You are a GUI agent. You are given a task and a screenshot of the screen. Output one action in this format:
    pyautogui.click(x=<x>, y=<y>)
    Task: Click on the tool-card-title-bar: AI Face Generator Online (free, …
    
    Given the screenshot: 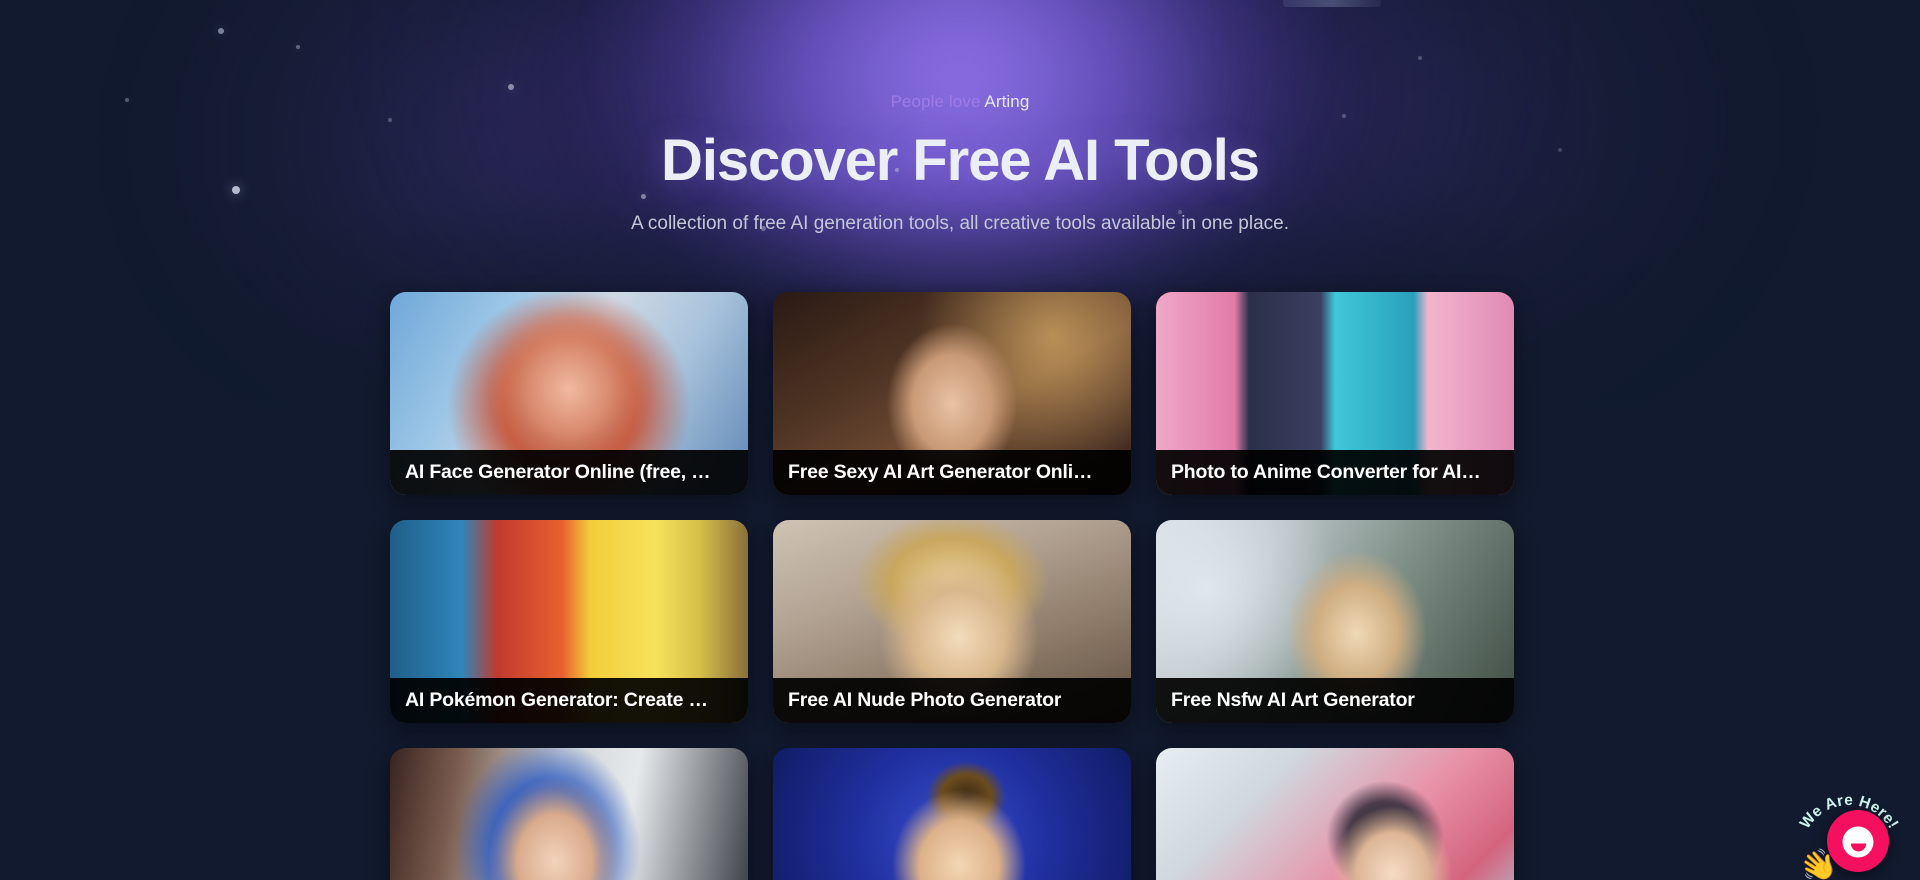 What is the action you would take?
    pyautogui.click(x=569, y=472)
    